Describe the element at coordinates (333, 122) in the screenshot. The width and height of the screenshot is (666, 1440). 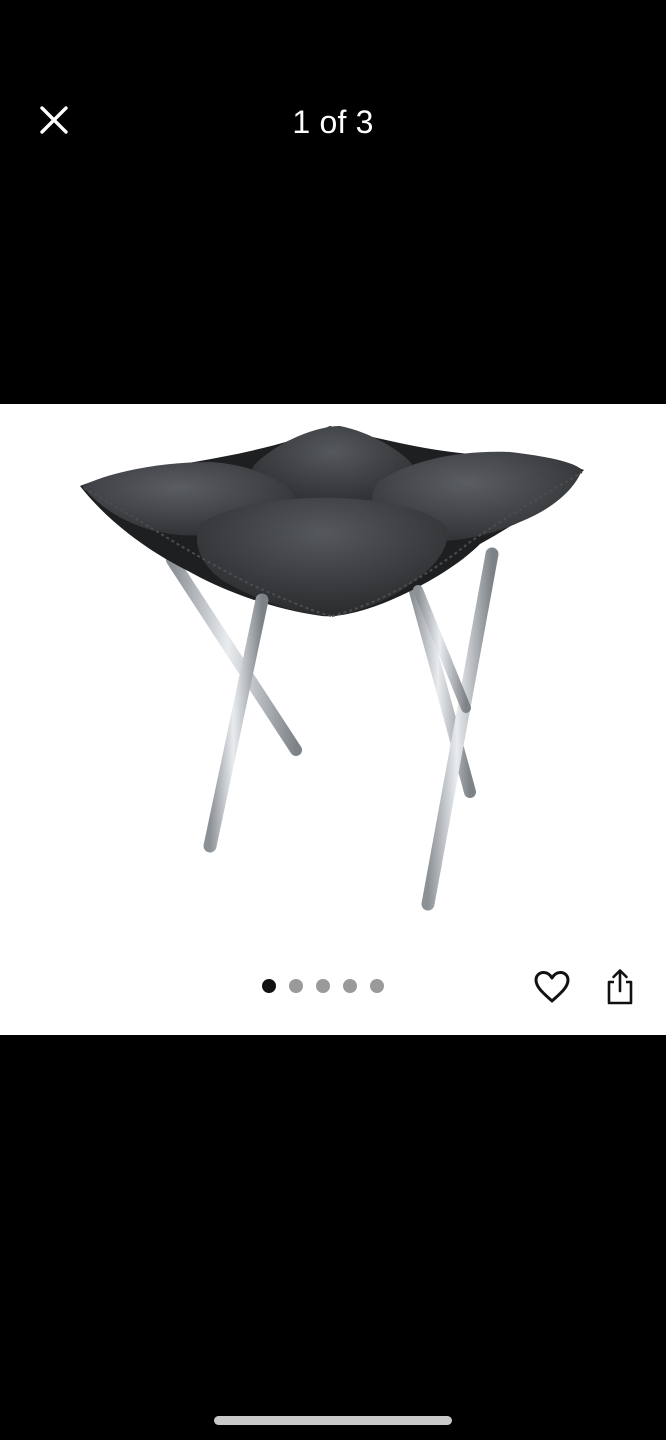
I see `image-counter: 1 of 3` at that location.